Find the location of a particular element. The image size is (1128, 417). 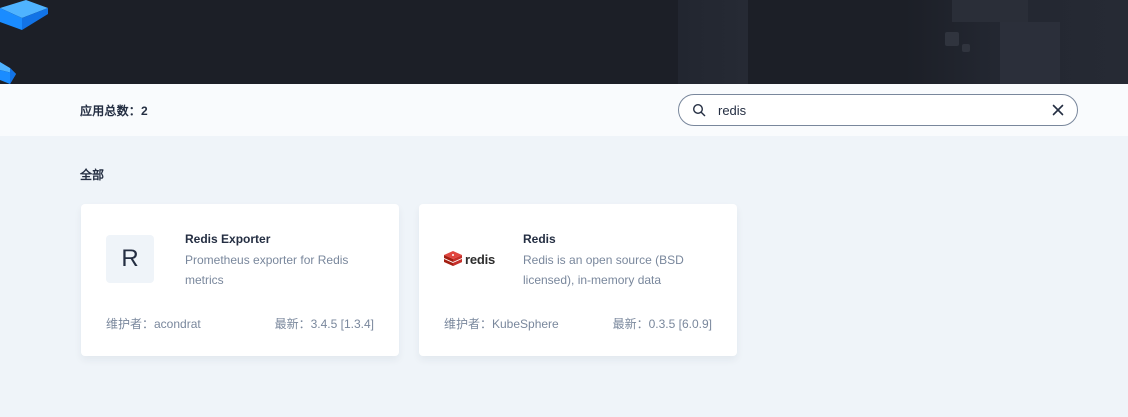

app-maintainer: 维护者：acondrat is located at coordinates (153, 324).